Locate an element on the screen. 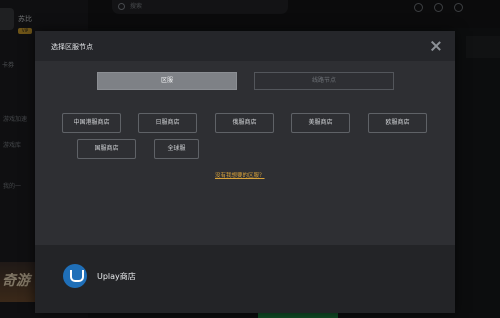 This screenshot has height=318, width=500. region-hk: 中国港服商店 is located at coordinates (91, 123).